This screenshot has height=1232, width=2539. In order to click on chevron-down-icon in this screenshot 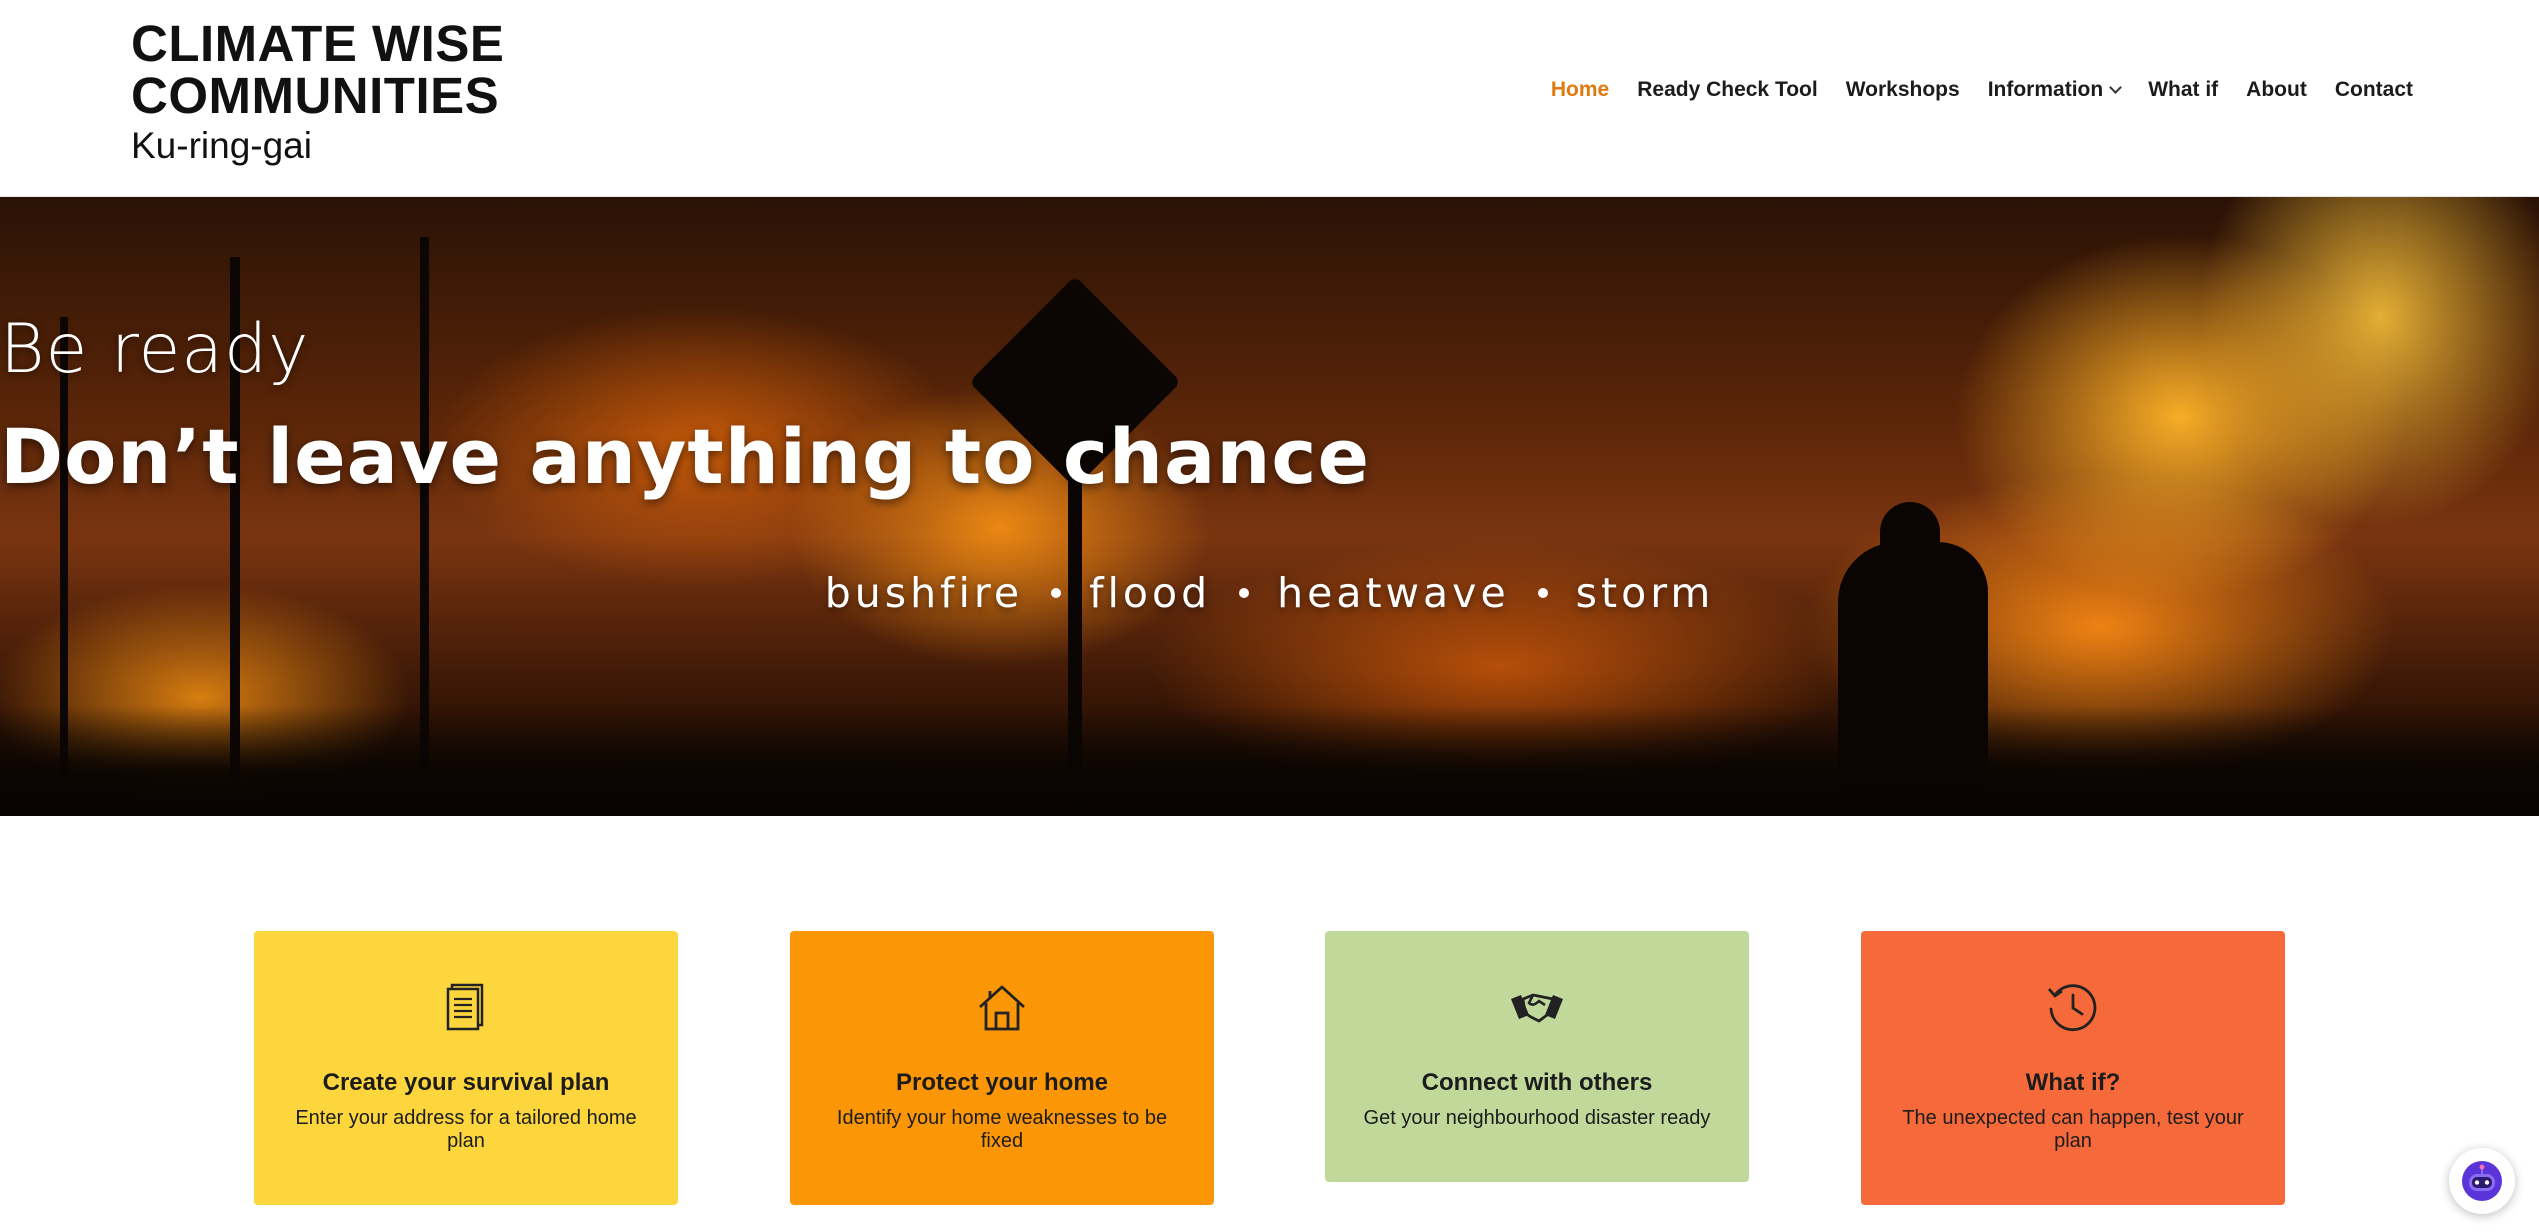, I will do `click(2116, 87)`.